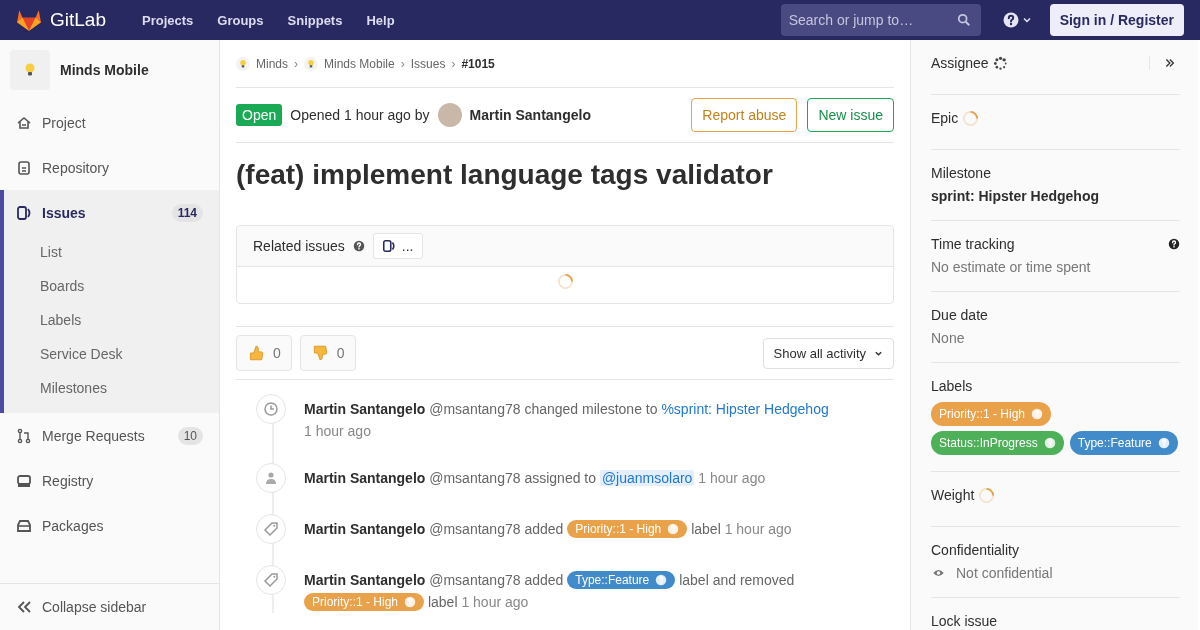 The width and height of the screenshot is (1200, 630). Describe the element at coordinates (111, 286) in the screenshot. I see `sidebar-subitem: Boards` at that location.